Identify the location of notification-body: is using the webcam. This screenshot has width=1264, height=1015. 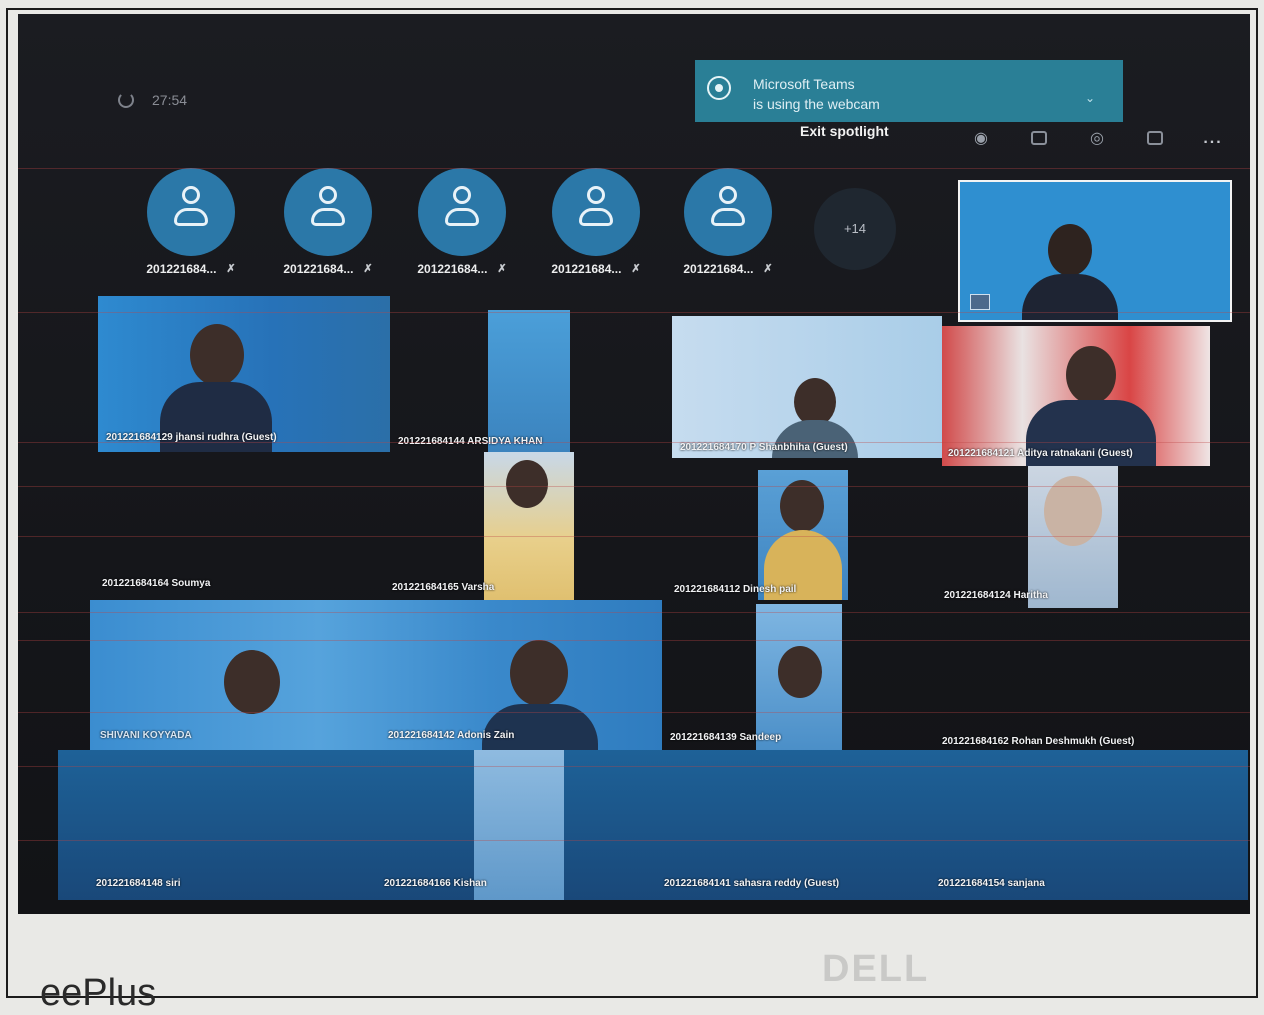
(816, 104).